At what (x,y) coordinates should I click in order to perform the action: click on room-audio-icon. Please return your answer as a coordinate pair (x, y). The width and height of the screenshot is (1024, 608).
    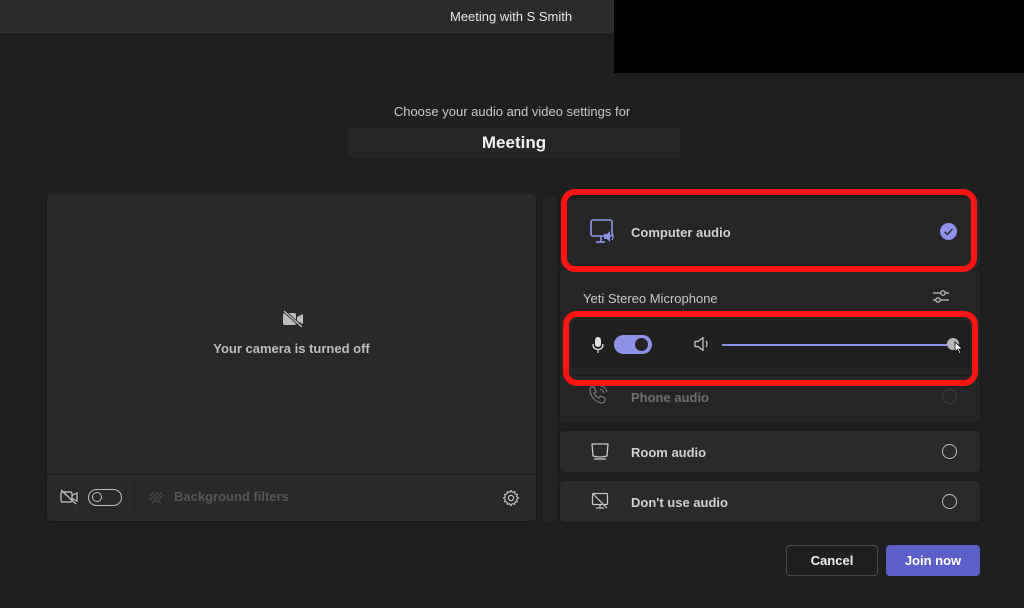
    Looking at the image, I should click on (600, 451).